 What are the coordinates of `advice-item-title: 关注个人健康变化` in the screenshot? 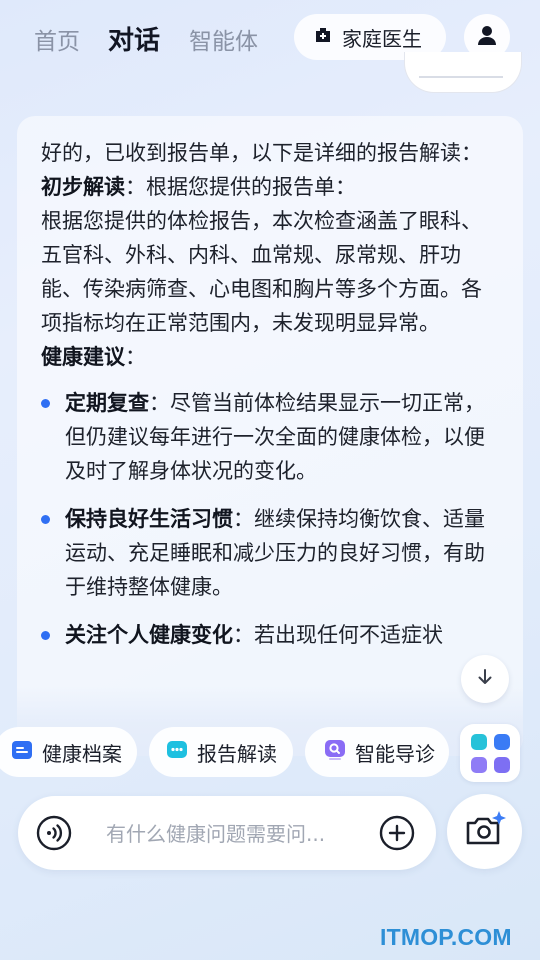 It's located at (149, 635).